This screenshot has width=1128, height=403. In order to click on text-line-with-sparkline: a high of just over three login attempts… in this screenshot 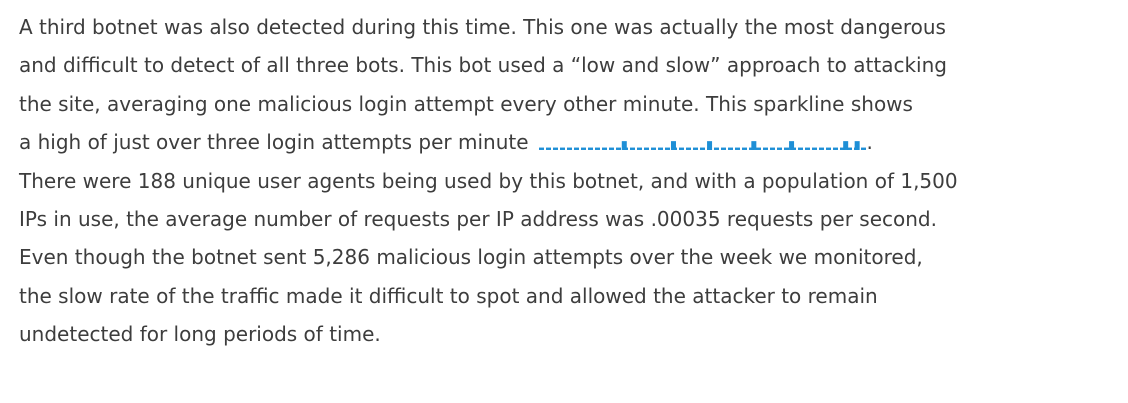, I will do `click(569, 142)`.